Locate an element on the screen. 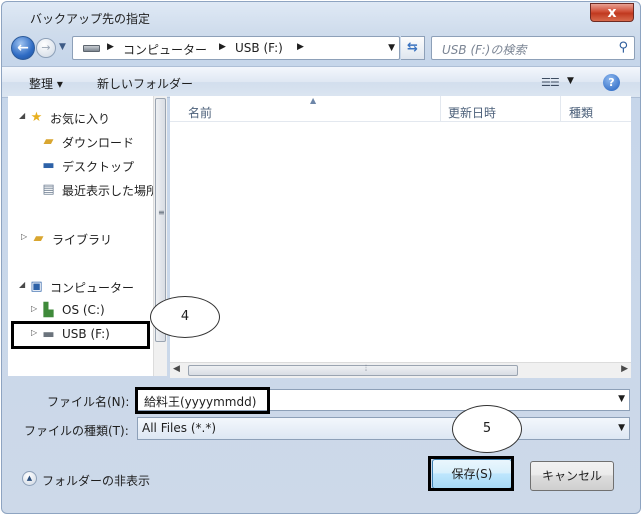 The width and height of the screenshot is (644, 517). breadcrumb-computer: コンピューター is located at coordinates (165, 49).